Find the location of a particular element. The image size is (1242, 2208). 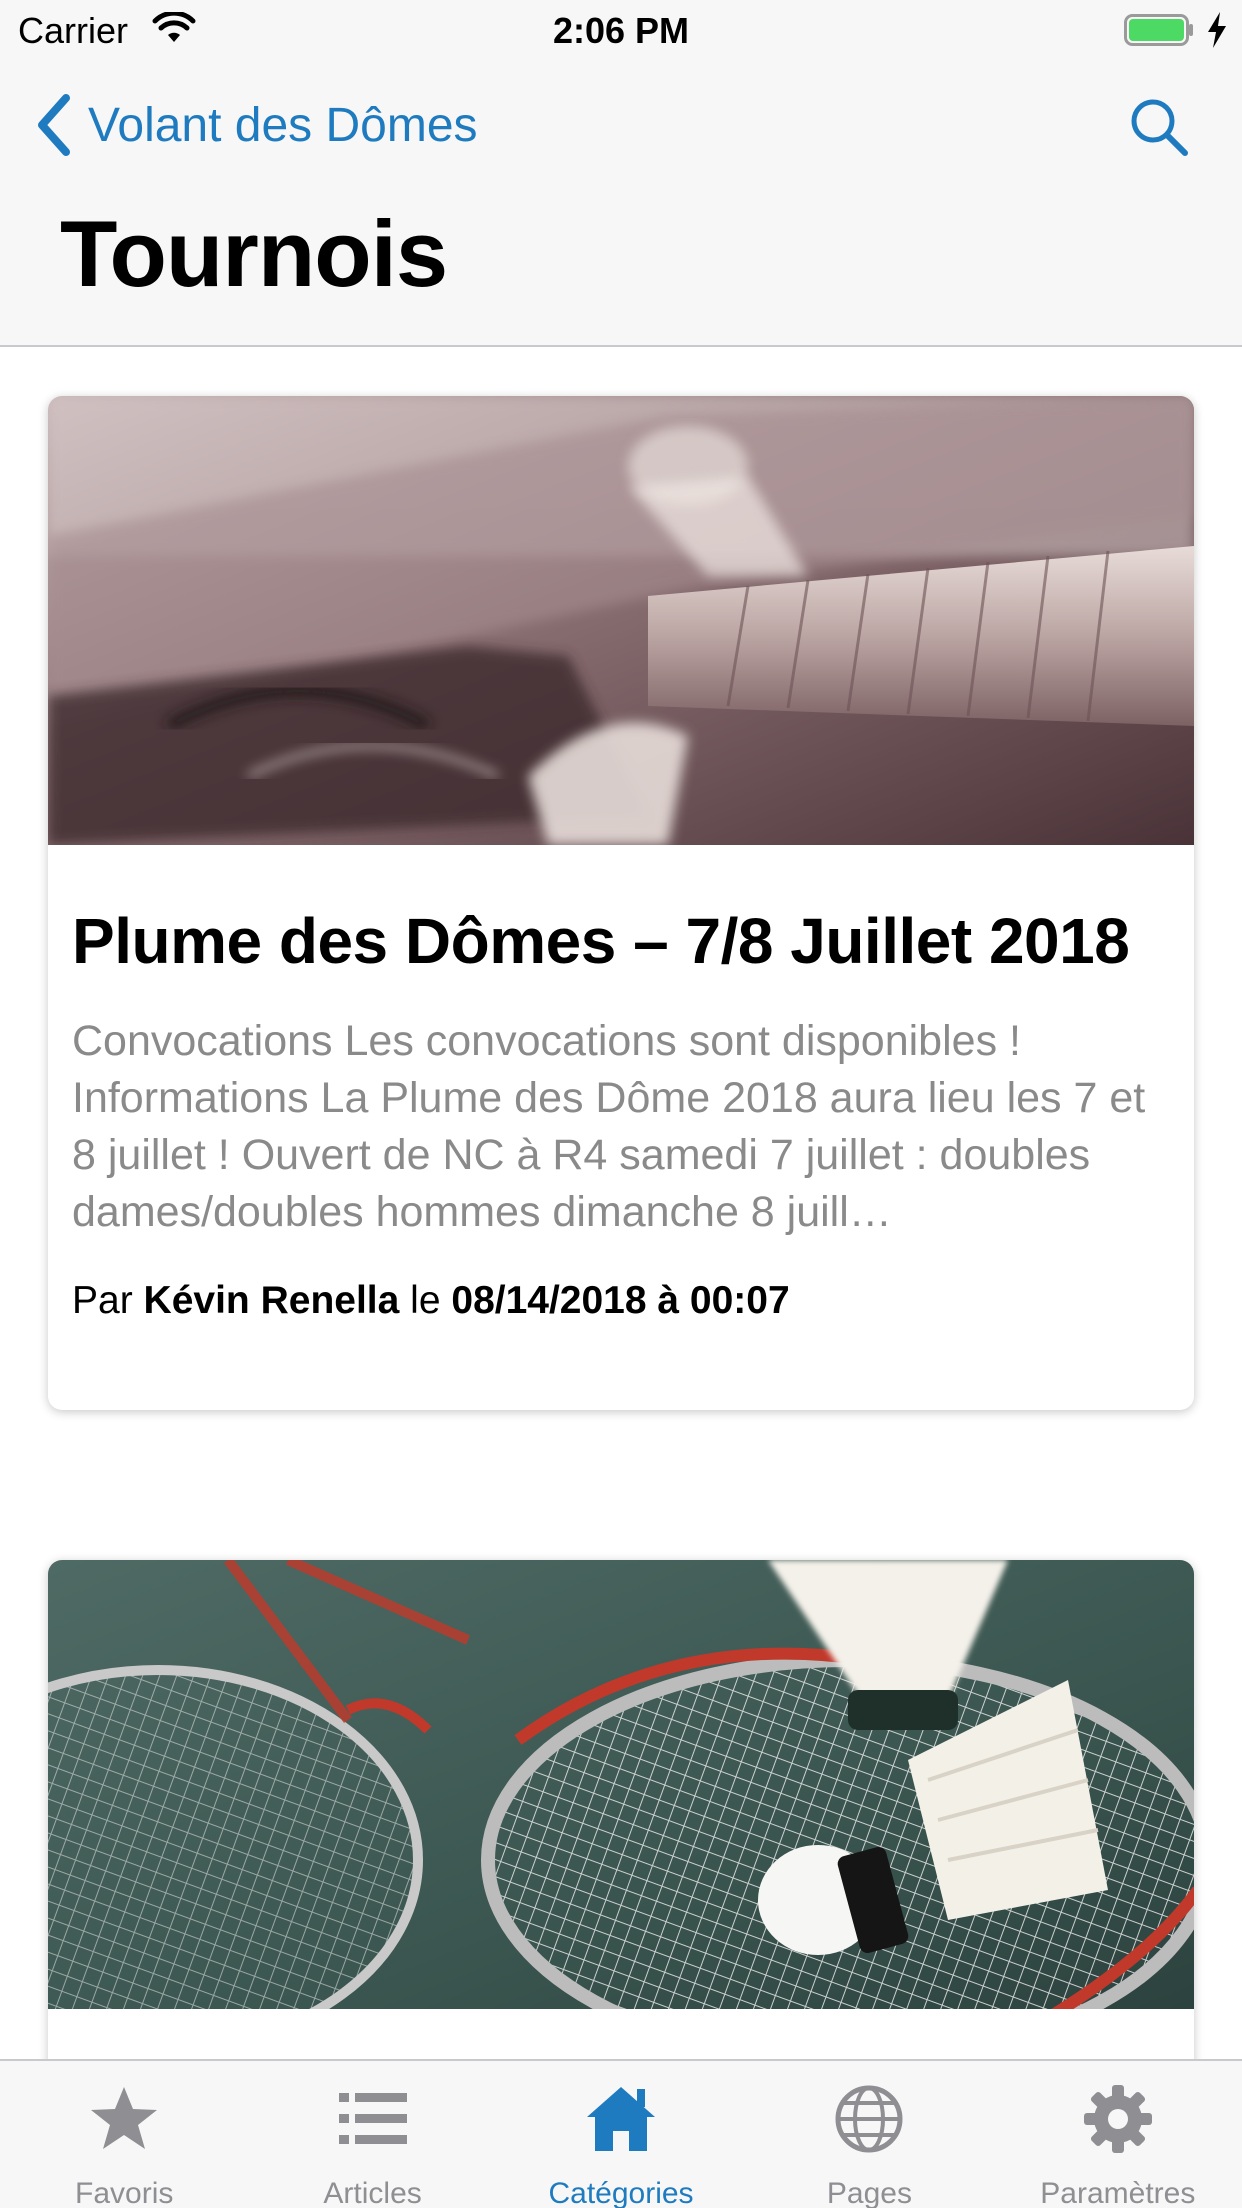

status-time: 2:06 PM is located at coordinates (621, 30).